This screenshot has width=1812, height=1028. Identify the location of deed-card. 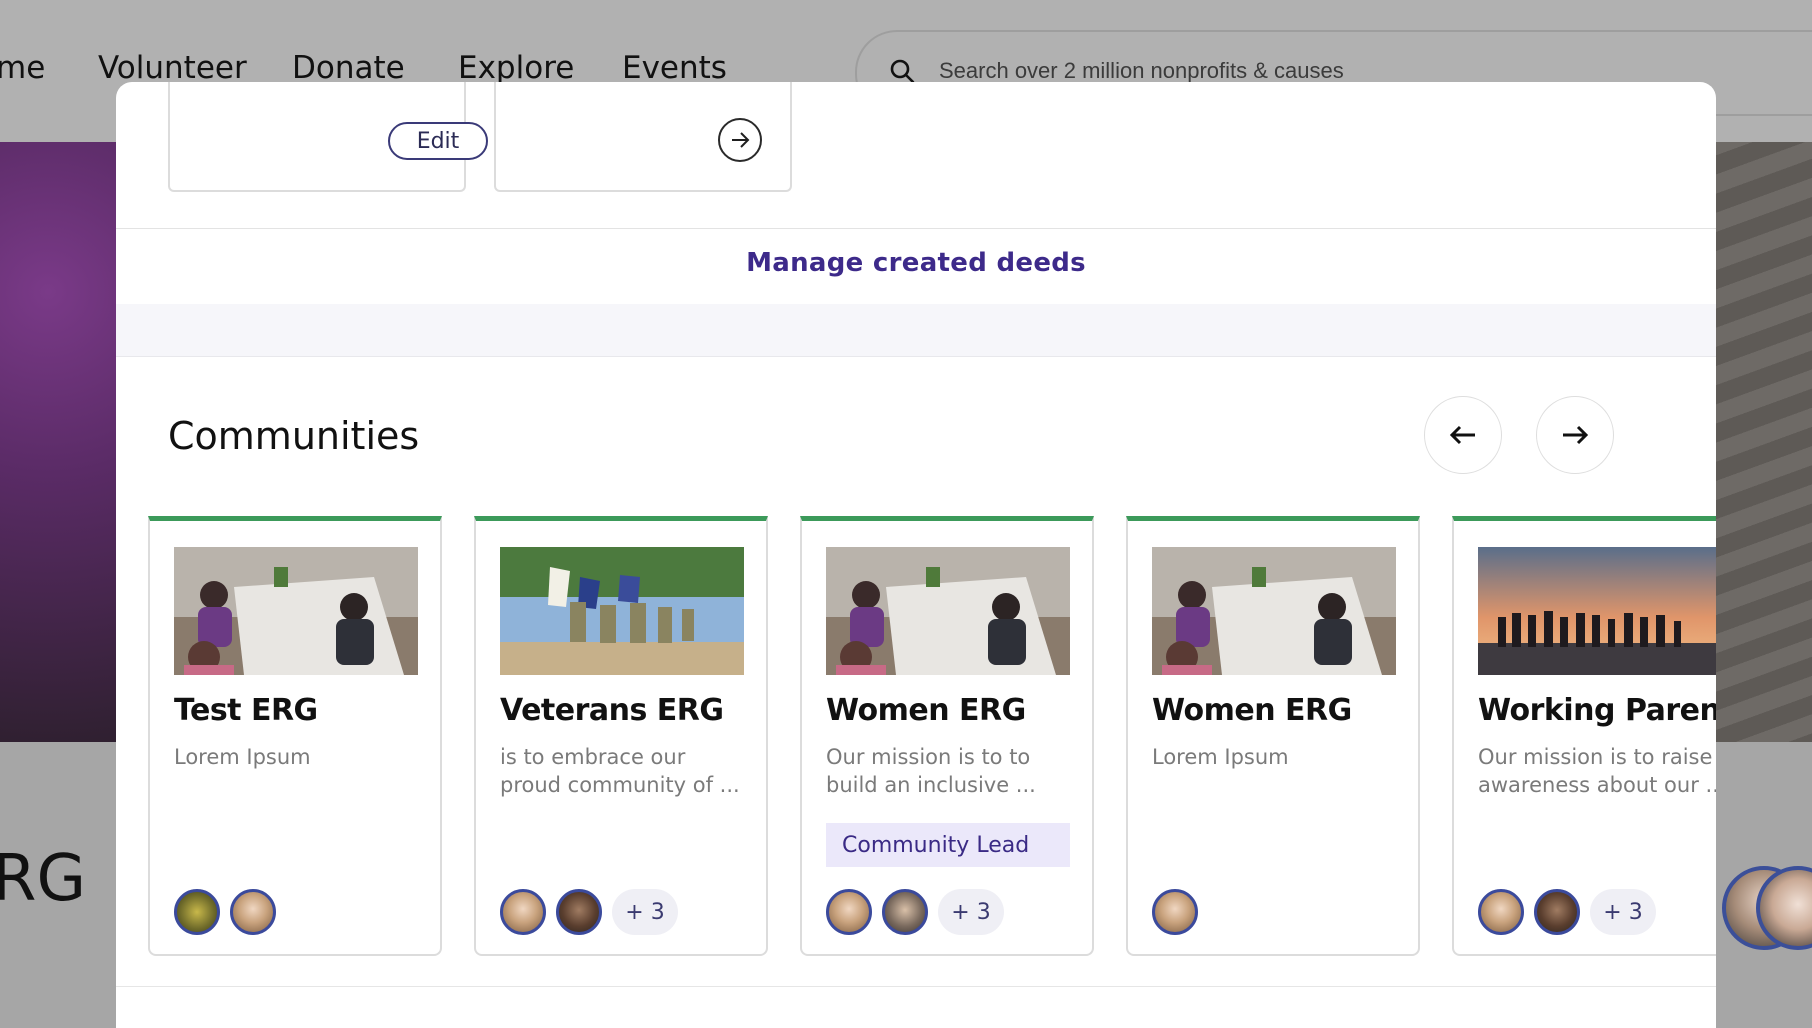
(643, 137).